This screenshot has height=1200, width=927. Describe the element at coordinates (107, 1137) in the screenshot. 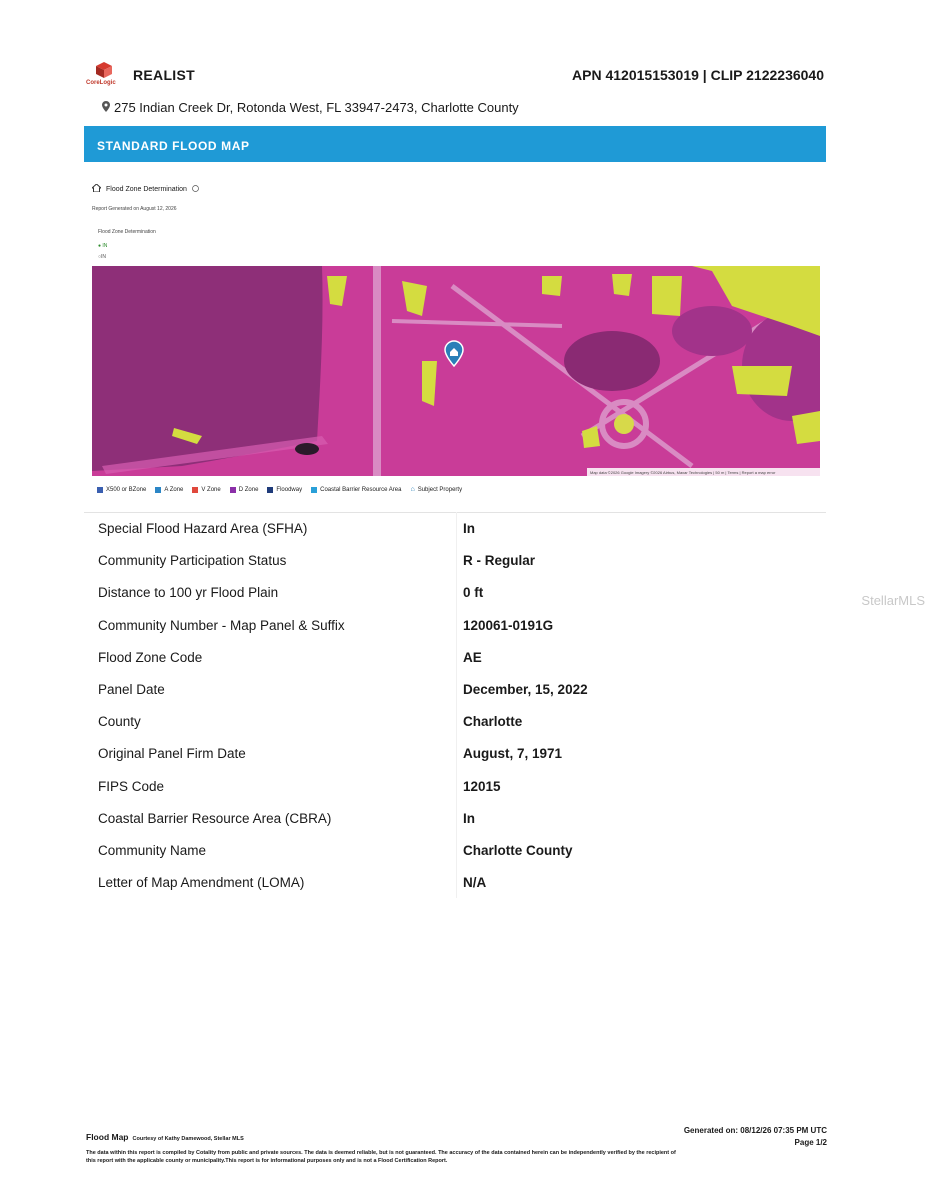

I see `footer-title: Flood Map` at that location.